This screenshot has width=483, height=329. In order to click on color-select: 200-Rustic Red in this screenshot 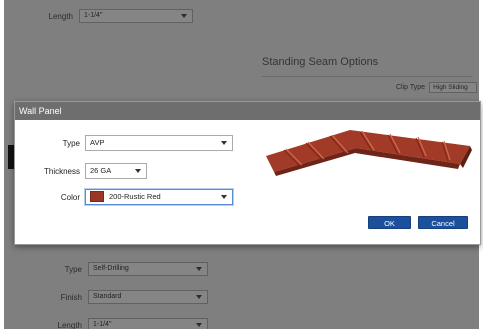, I will do `click(159, 197)`.